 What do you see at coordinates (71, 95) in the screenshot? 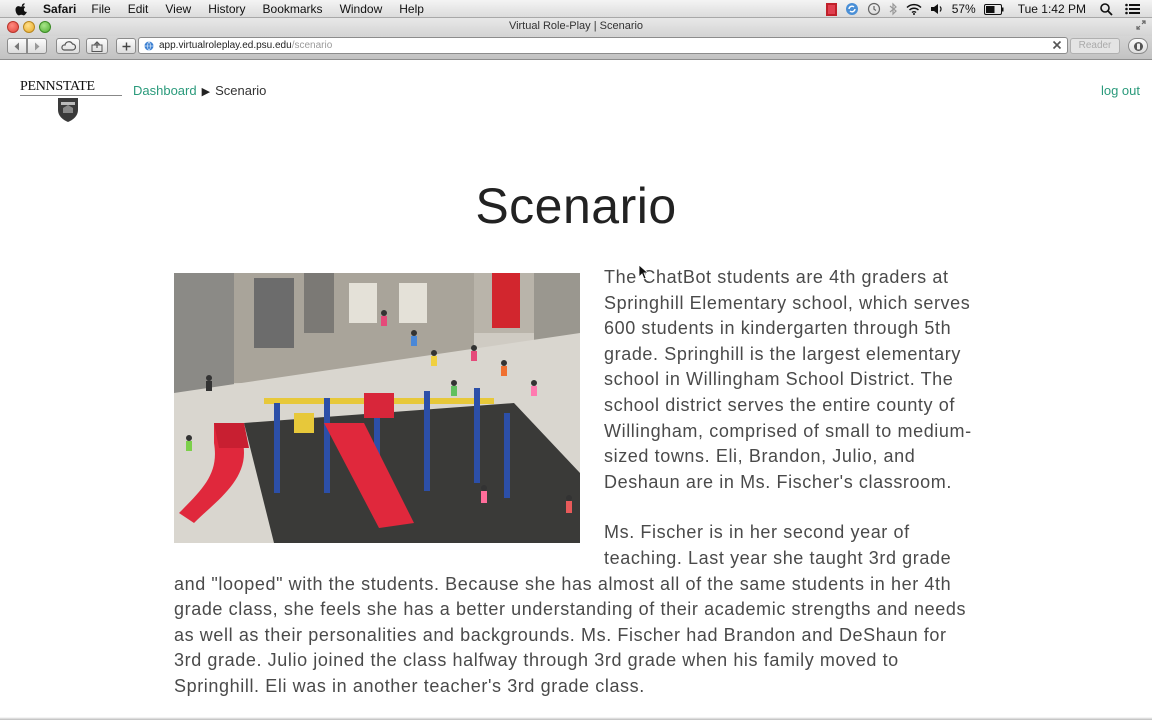
I see `logo-rule` at bounding box center [71, 95].